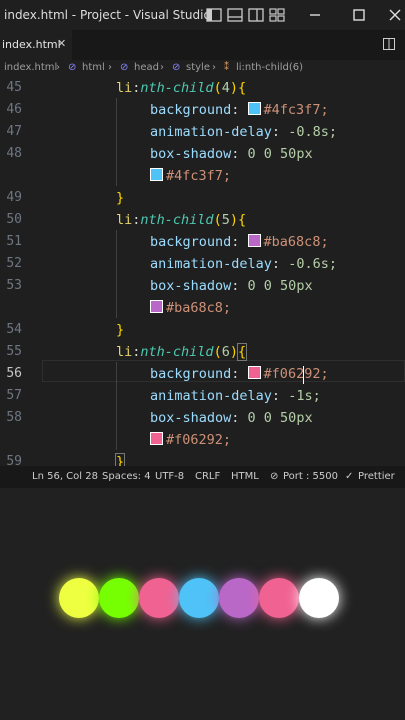  What do you see at coordinates (395, 15) in the screenshot?
I see `close-window-icon` at bounding box center [395, 15].